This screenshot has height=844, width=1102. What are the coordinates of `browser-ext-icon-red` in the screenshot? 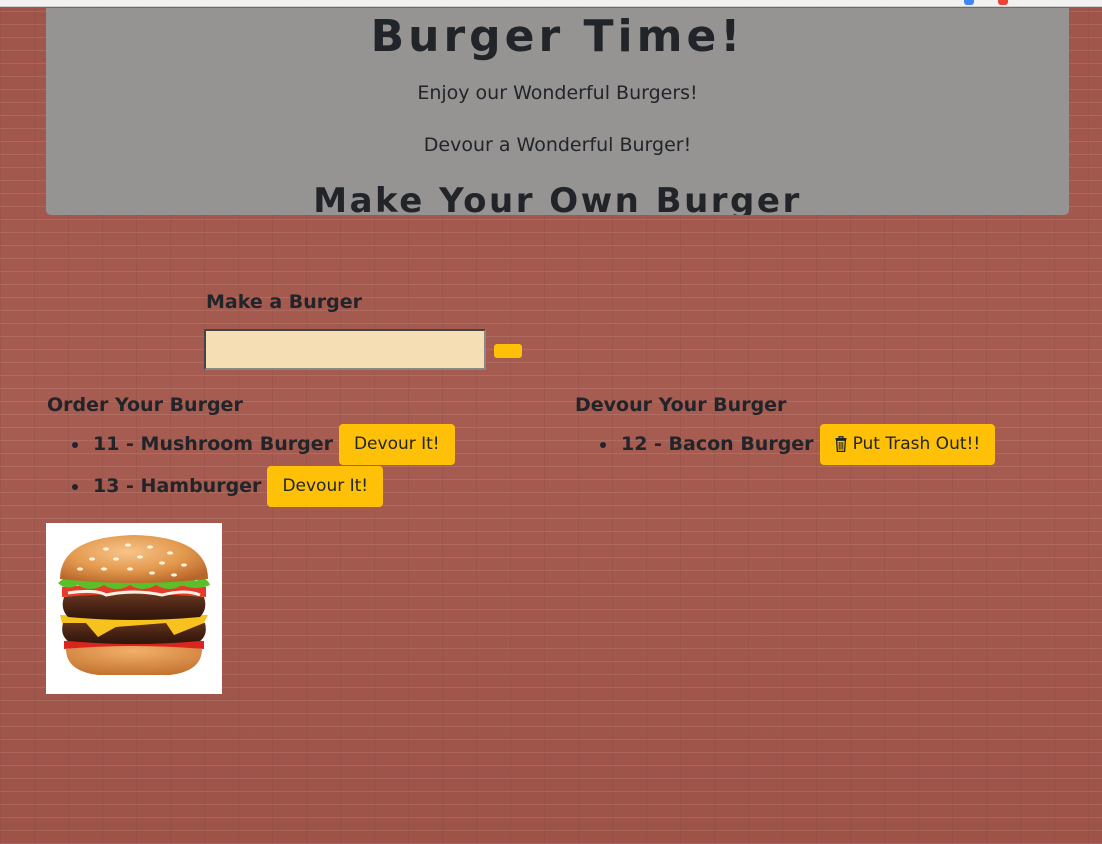 It's located at (1003, 2).